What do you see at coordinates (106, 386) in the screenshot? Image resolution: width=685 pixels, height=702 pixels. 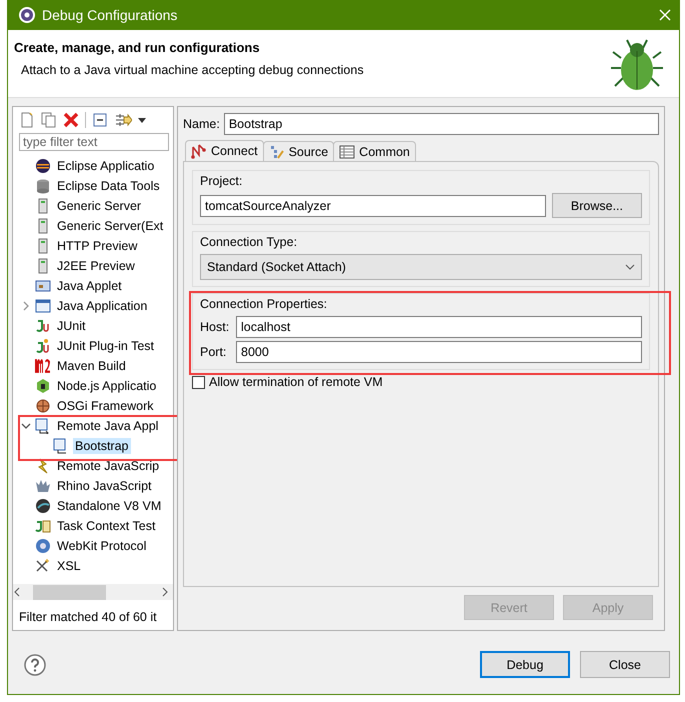 I see `tree-item: Node.js Applicatio` at bounding box center [106, 386].